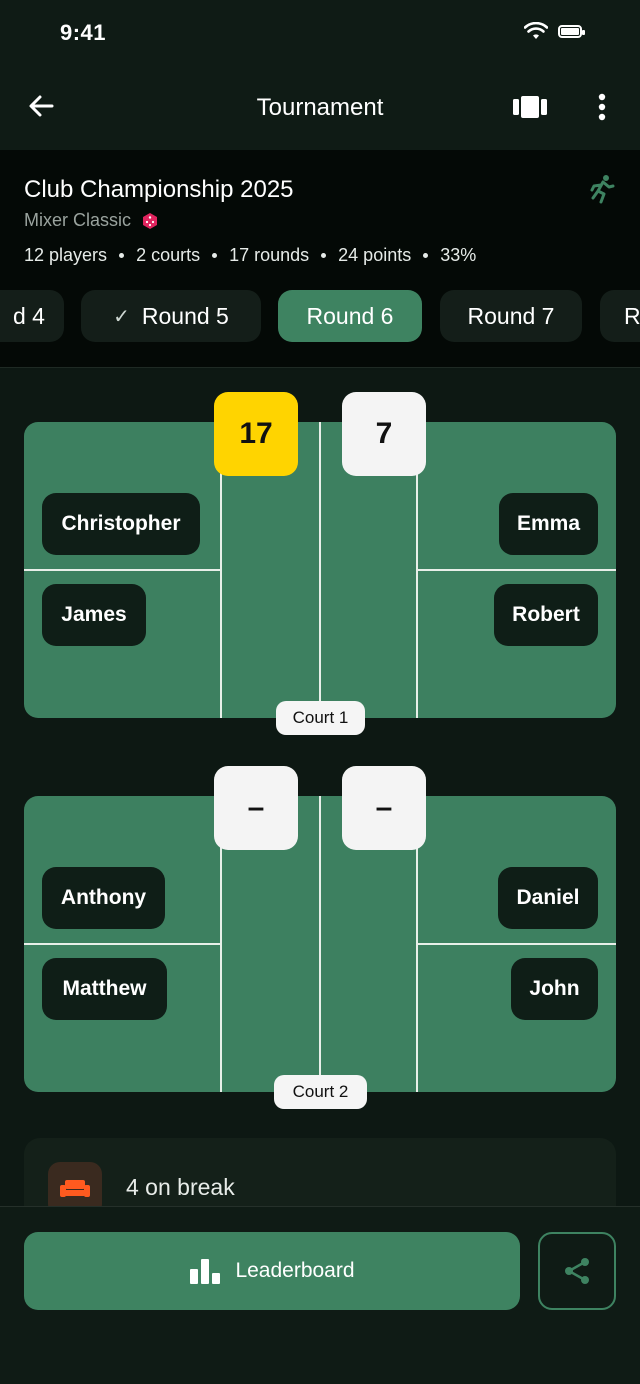 This screenshot has width=640, height=1384. I want to click on score-left-court-2: –, so click(256, 808).